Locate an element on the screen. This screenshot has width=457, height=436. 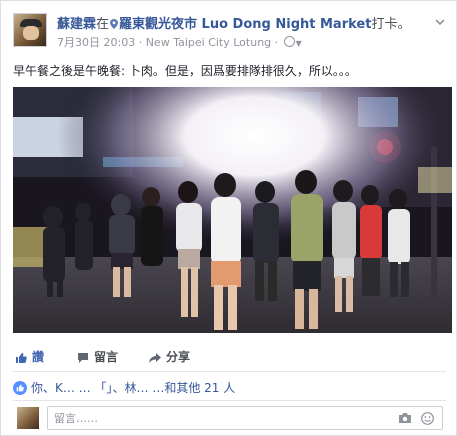
like-button: 讚 is located at coordinates (29, 357).